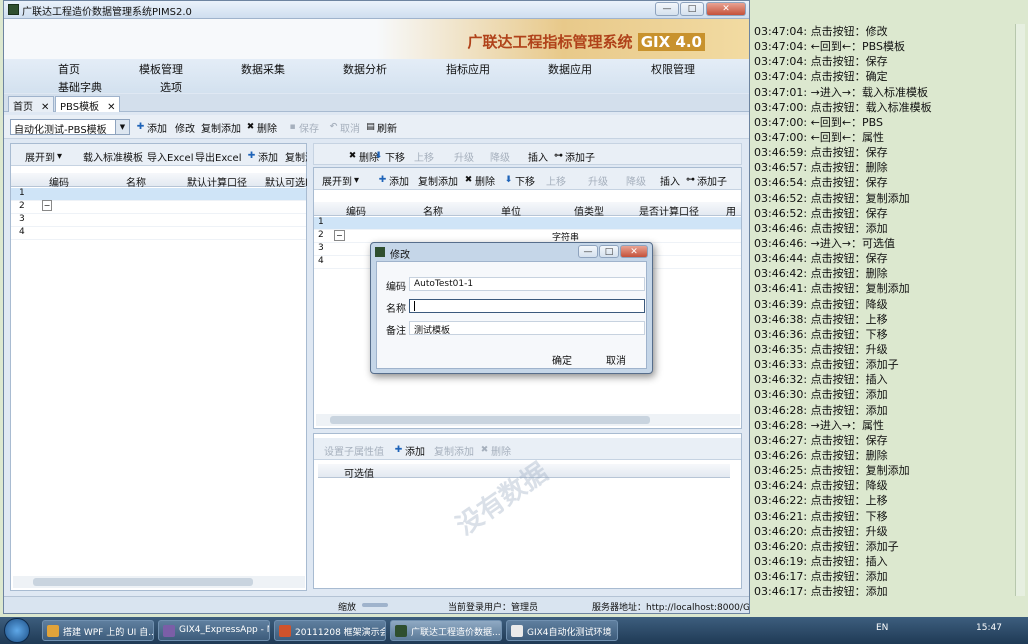  Describe the element at coordinates (821, 213) in the screenshot. I see `log-entry: 03:46:52: 点击按钮：保存` at that location.